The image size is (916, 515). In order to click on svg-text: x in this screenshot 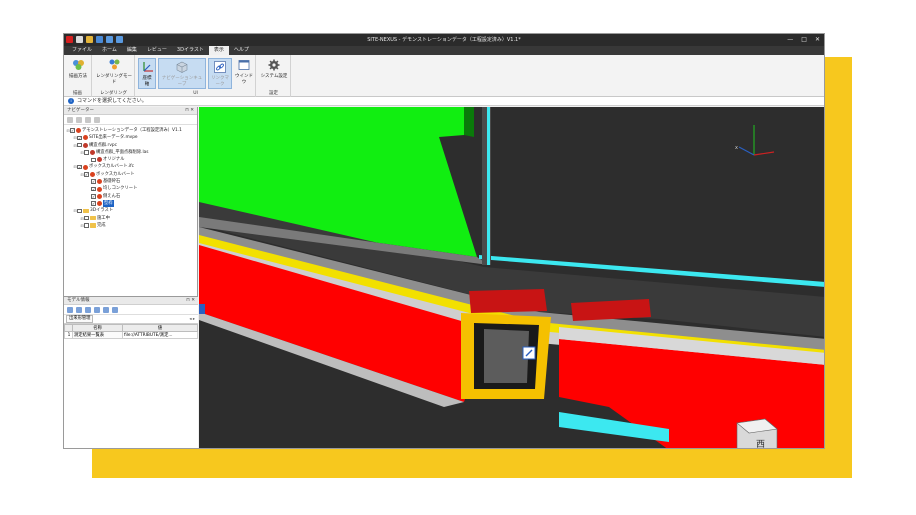, I will do `click(736, 148)`.